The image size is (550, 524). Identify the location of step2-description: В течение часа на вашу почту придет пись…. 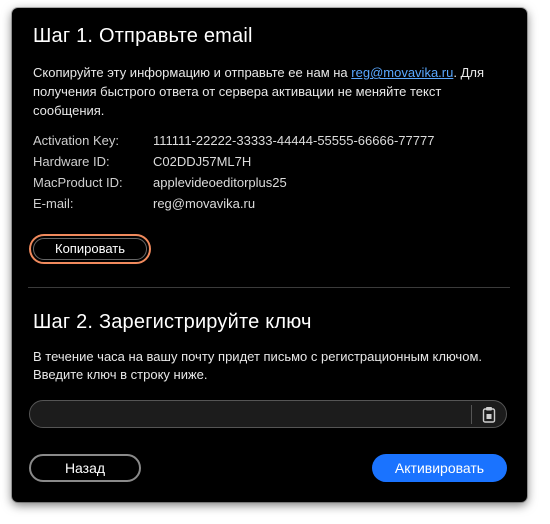
(257, 365).